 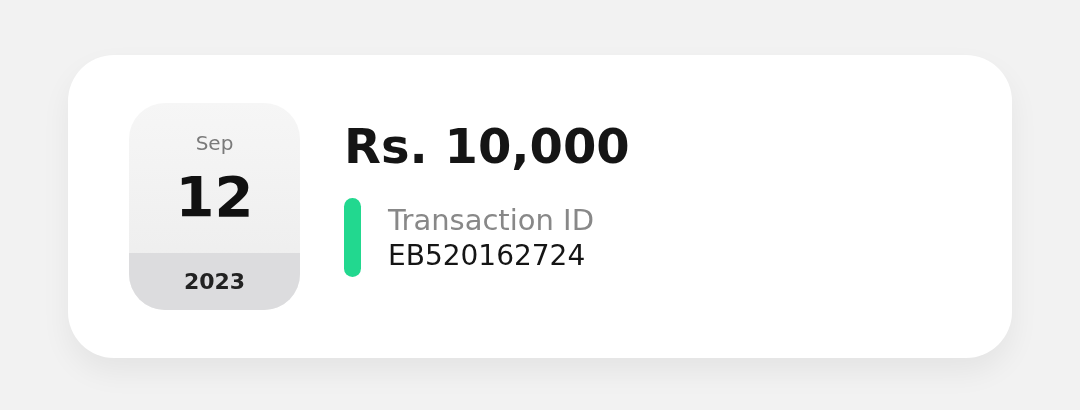 I want to click on date-day: 12, so click(x=214, y=197).